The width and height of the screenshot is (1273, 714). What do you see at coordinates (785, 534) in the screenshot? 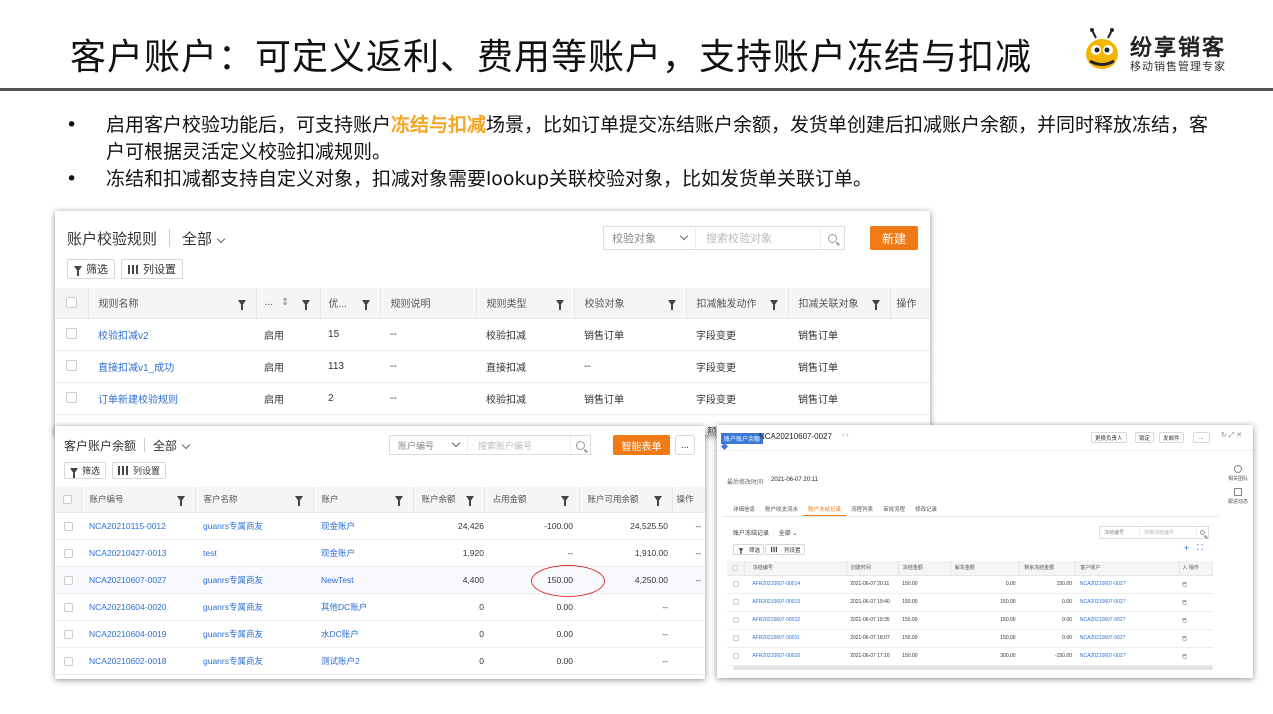
I see `sub-scope: 全部` at bounding box center [785, 534].